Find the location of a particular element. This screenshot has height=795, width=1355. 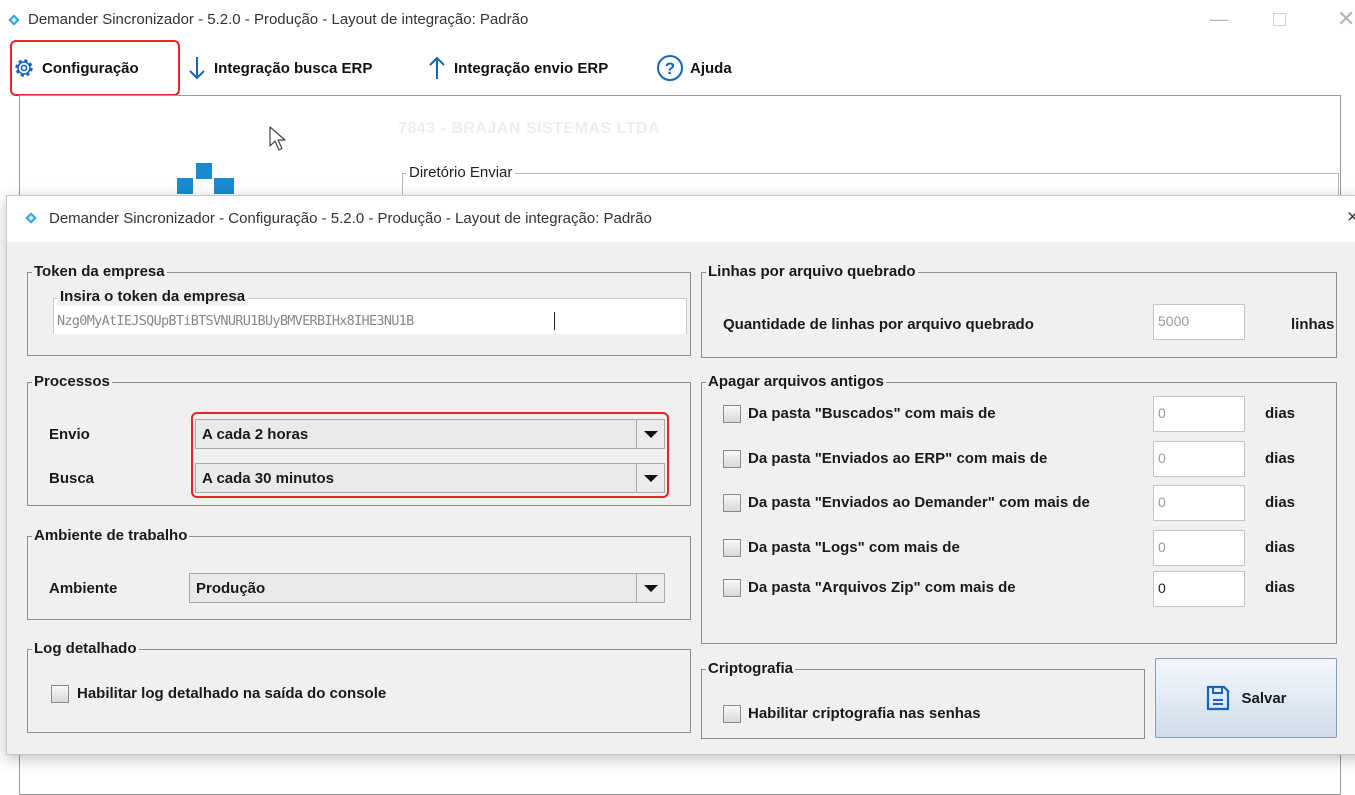

maximize-icon is located at coordinates (1279, 19).